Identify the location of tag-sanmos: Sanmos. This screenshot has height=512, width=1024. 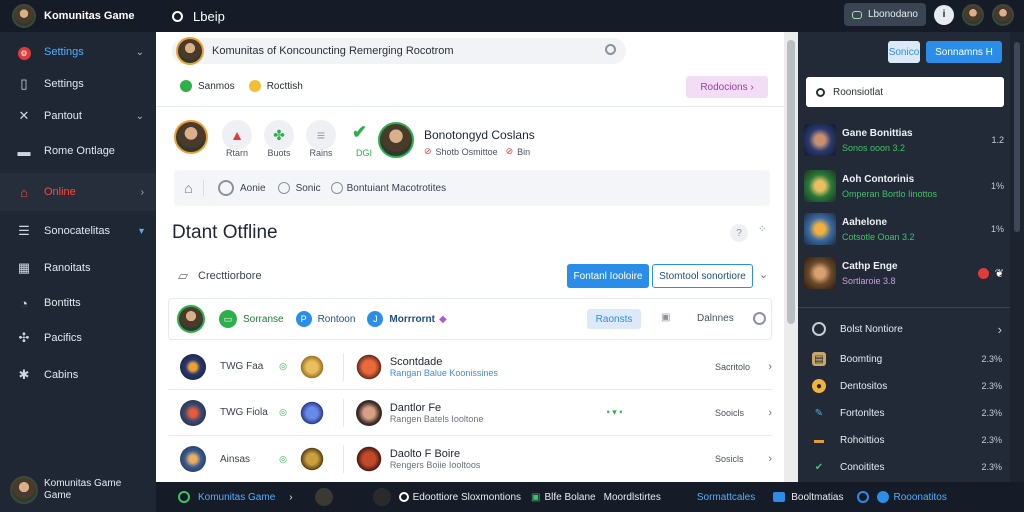
(216, 86).